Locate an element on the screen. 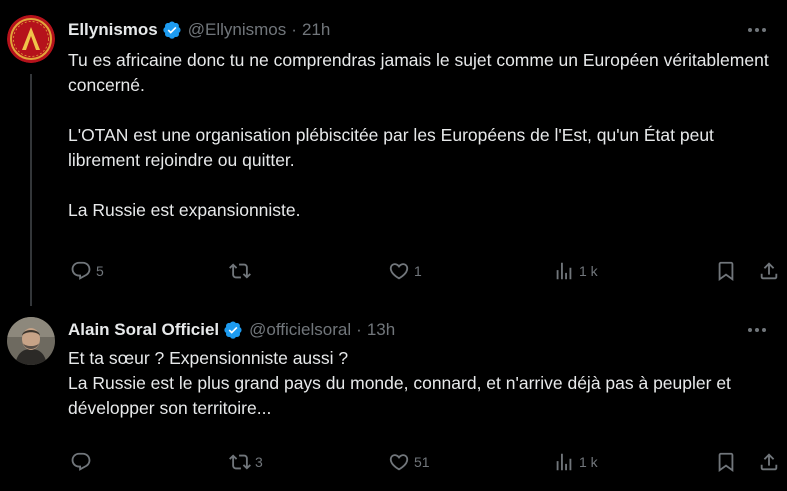 This screenshot has height=491, width=787. tweet-paragraph: La Russie est expansionniste. is located at coordinates (184, 210).